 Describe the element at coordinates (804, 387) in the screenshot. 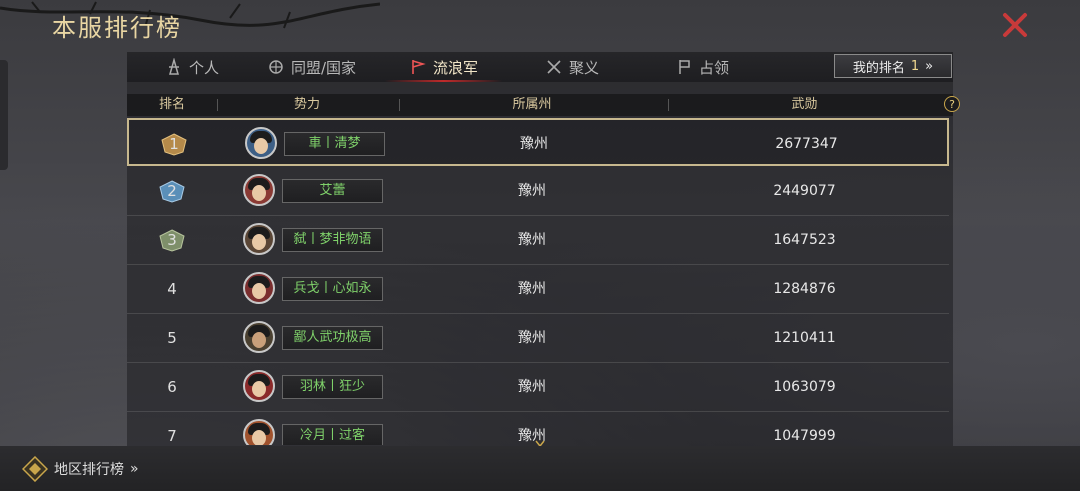

I see `merit-cell: 1063079` at that location.